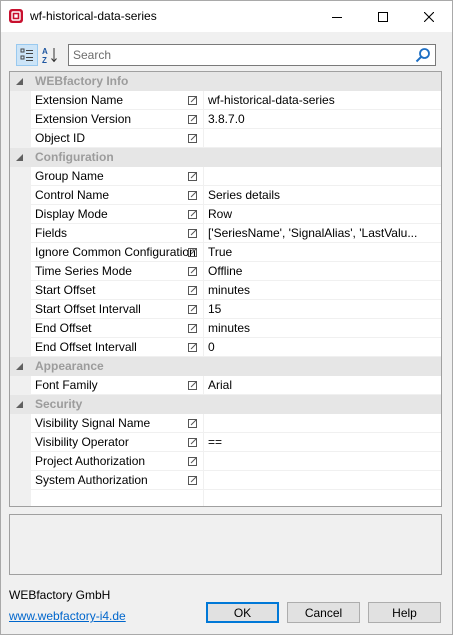  I want to click on maximize-icon, so click(383, 16).